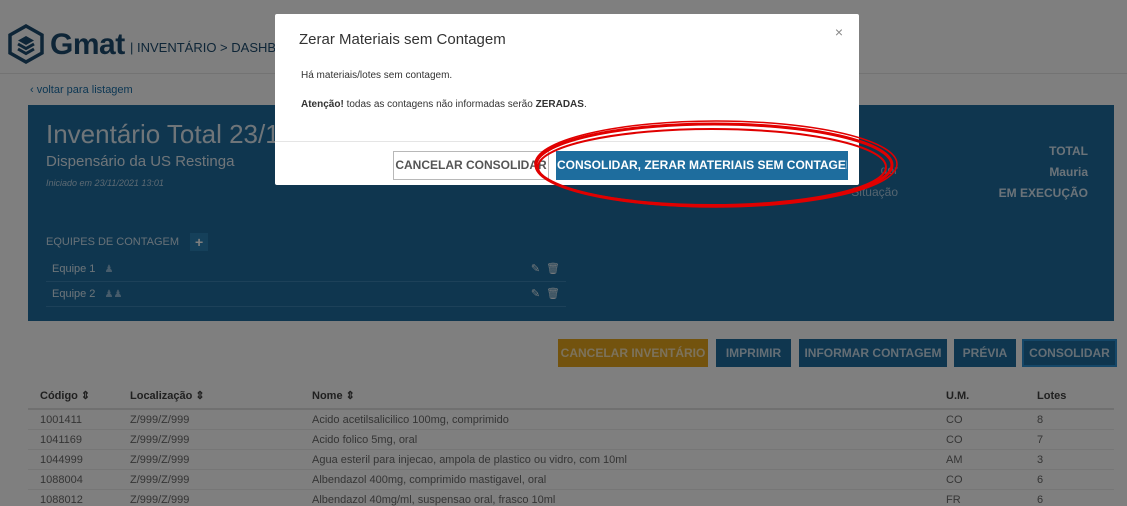 The width and height of the screenshot is (1127, 506). I want to click on dialog-message: Há materiais/lotes sem contagem., so click(377, 75).